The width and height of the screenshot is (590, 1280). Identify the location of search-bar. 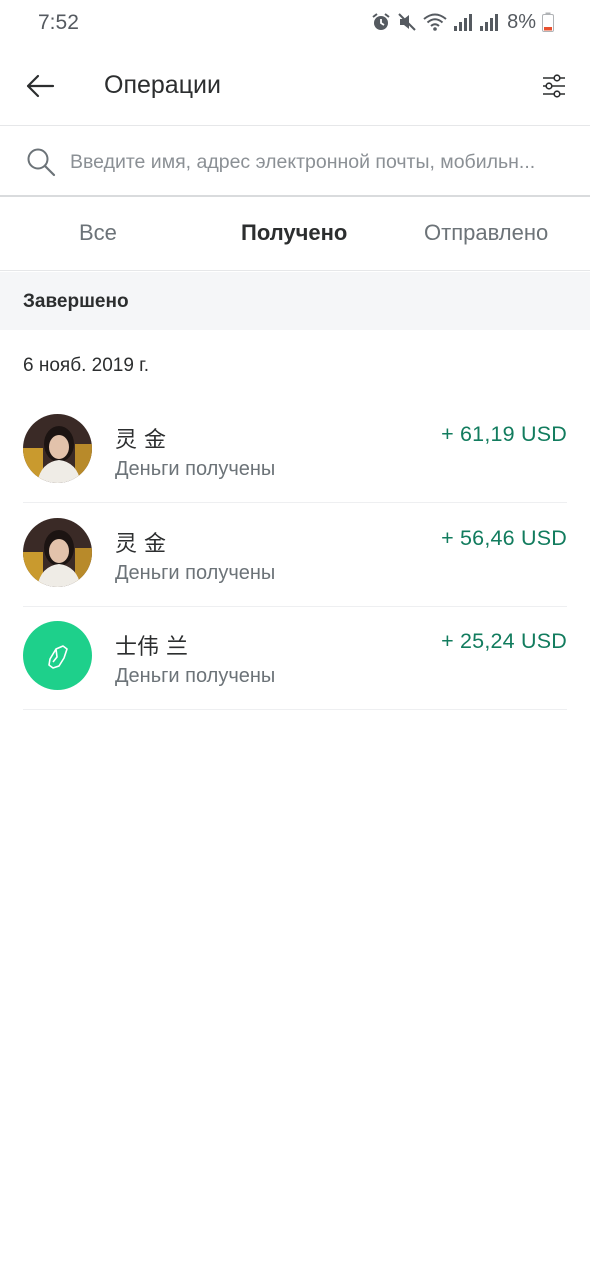
(295, 162).